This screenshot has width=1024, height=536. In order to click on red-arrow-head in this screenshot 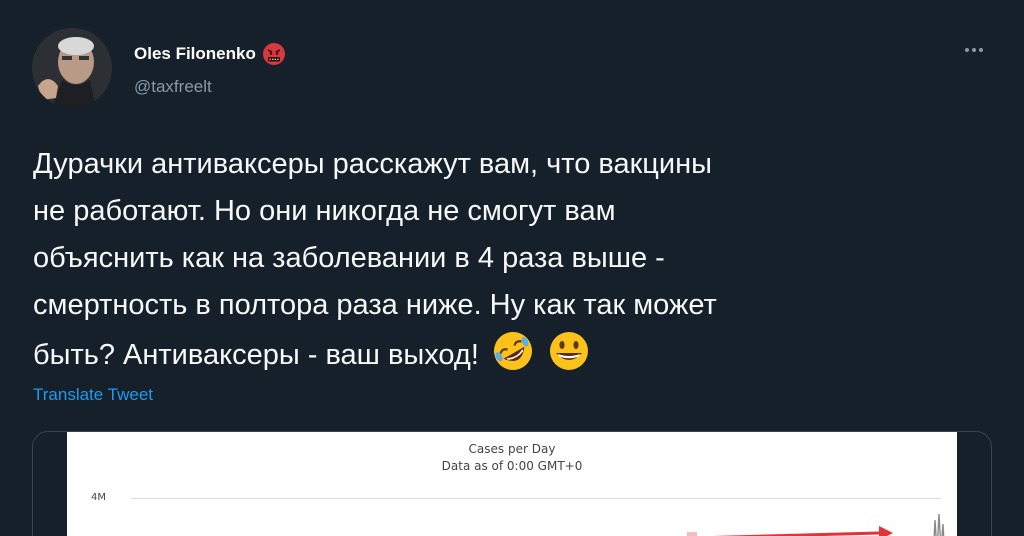, I will do `click(886, 531)`.